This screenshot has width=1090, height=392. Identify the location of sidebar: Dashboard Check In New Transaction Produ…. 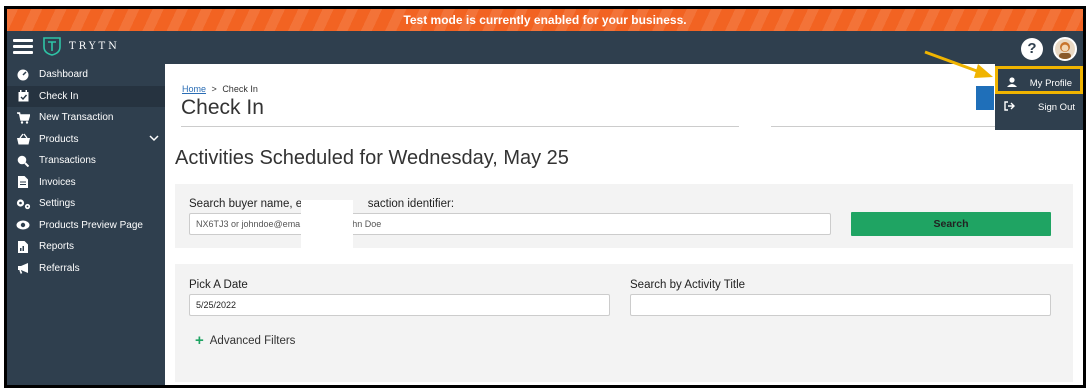
(86, 224).